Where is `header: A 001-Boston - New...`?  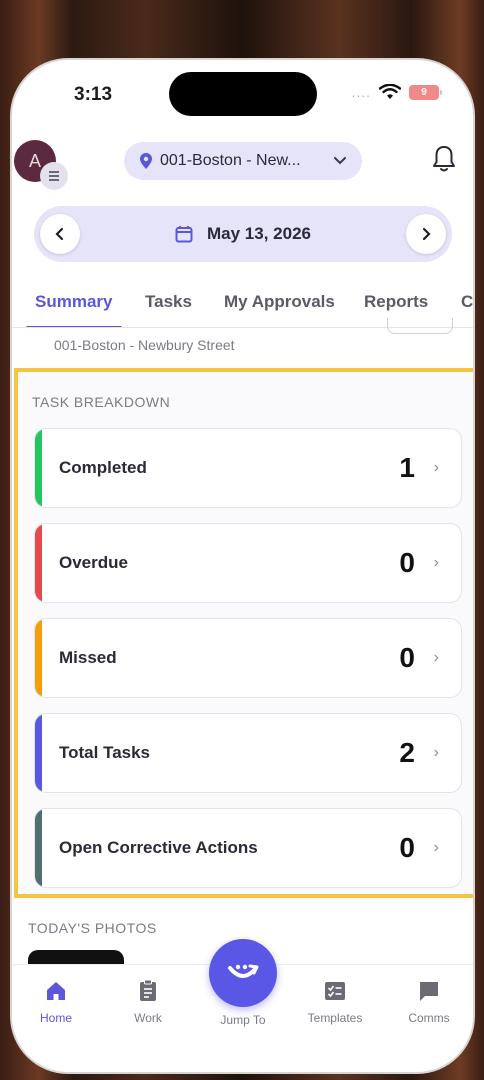
header: A 001-Boston - New... is located at coordinates (242, 164).